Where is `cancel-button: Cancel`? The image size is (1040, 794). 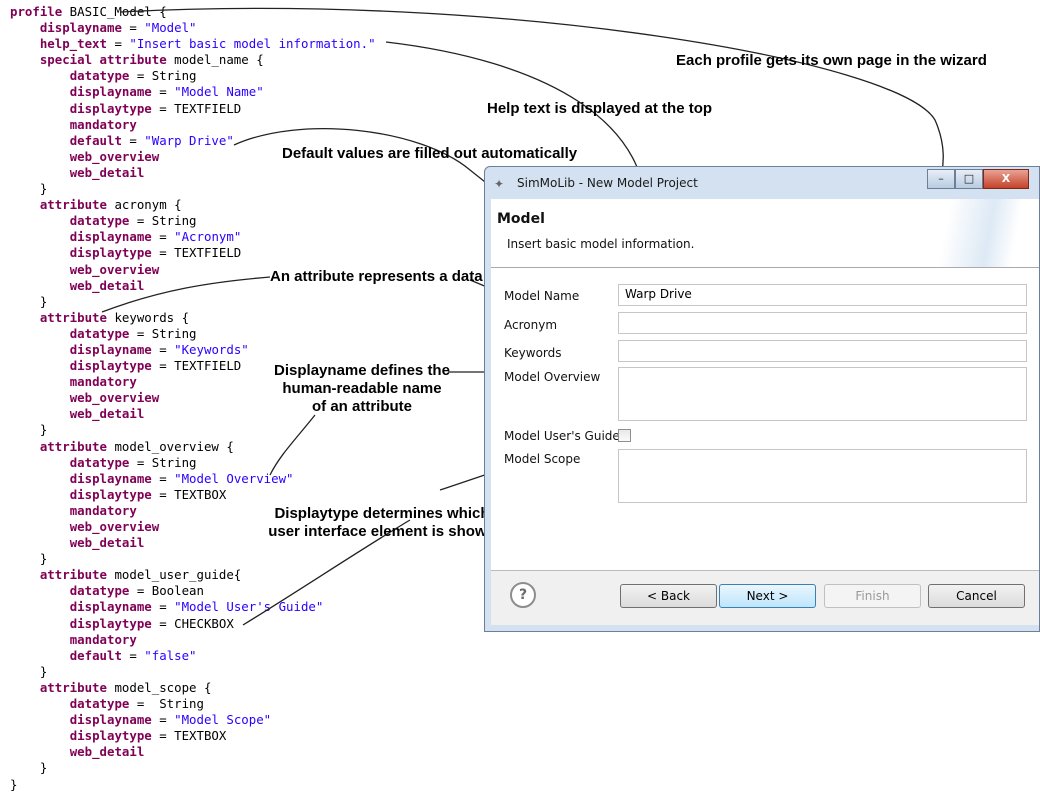 cancel-button: Cancel is located at coordinates (976, 596).